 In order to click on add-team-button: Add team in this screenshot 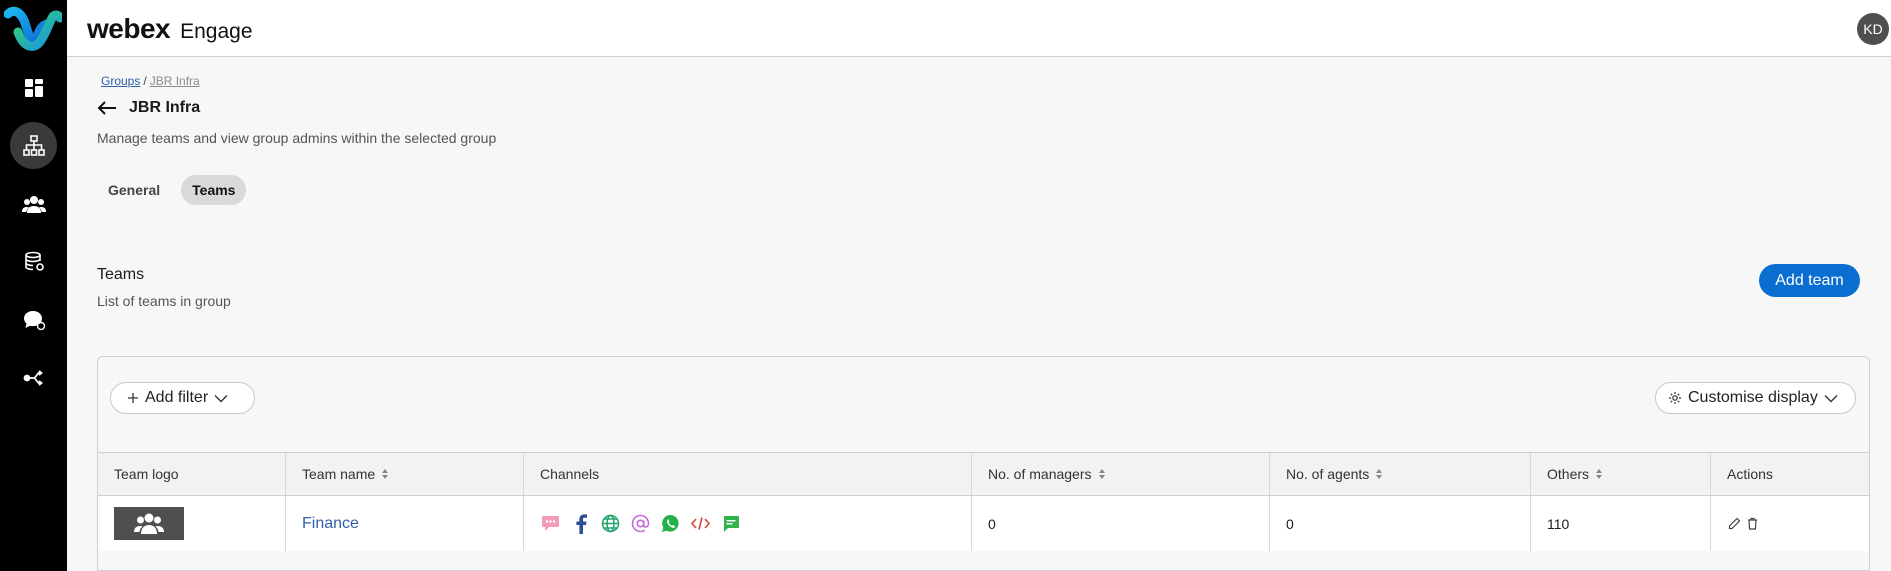, I will do `click(1809, 280)`.